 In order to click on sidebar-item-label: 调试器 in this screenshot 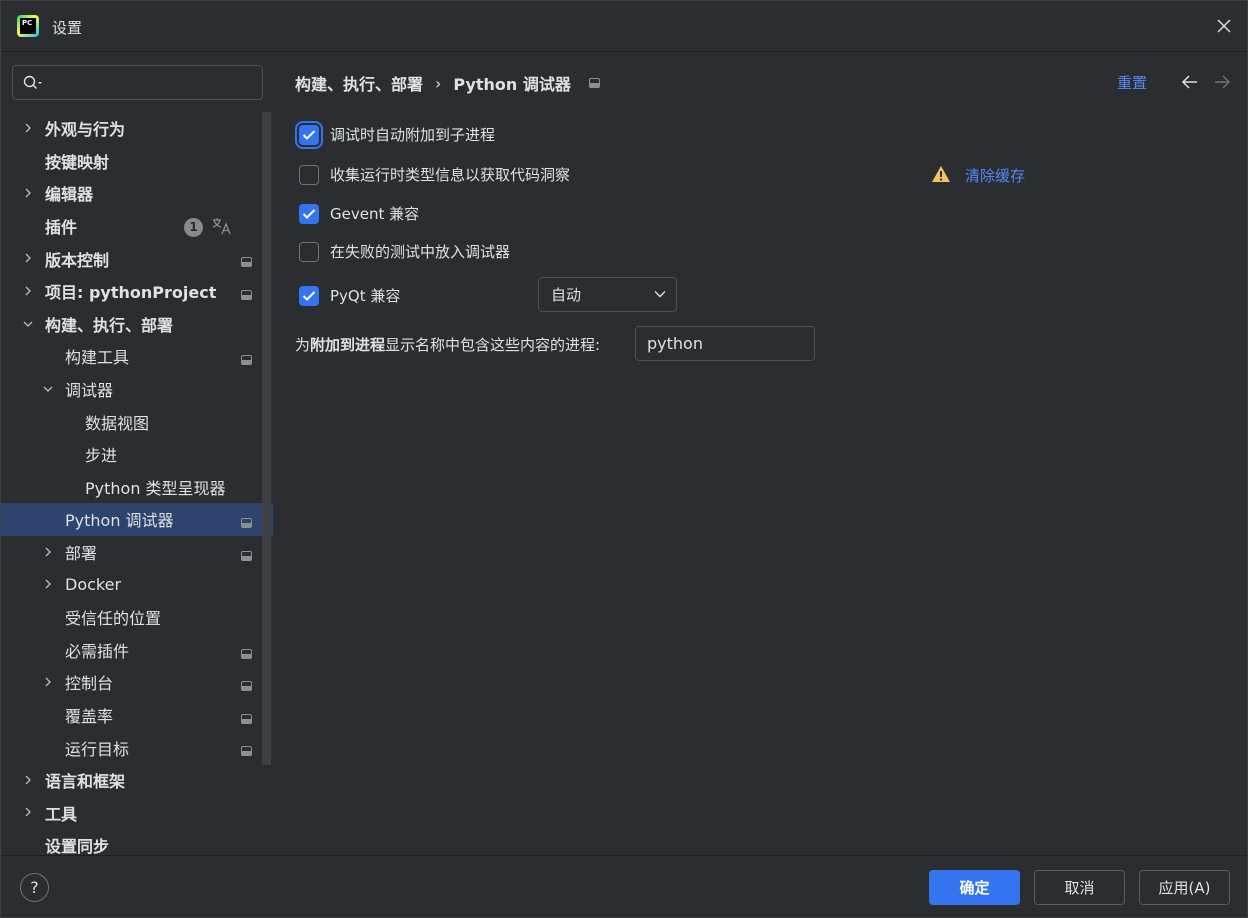, I will do `click(89, 391)`.